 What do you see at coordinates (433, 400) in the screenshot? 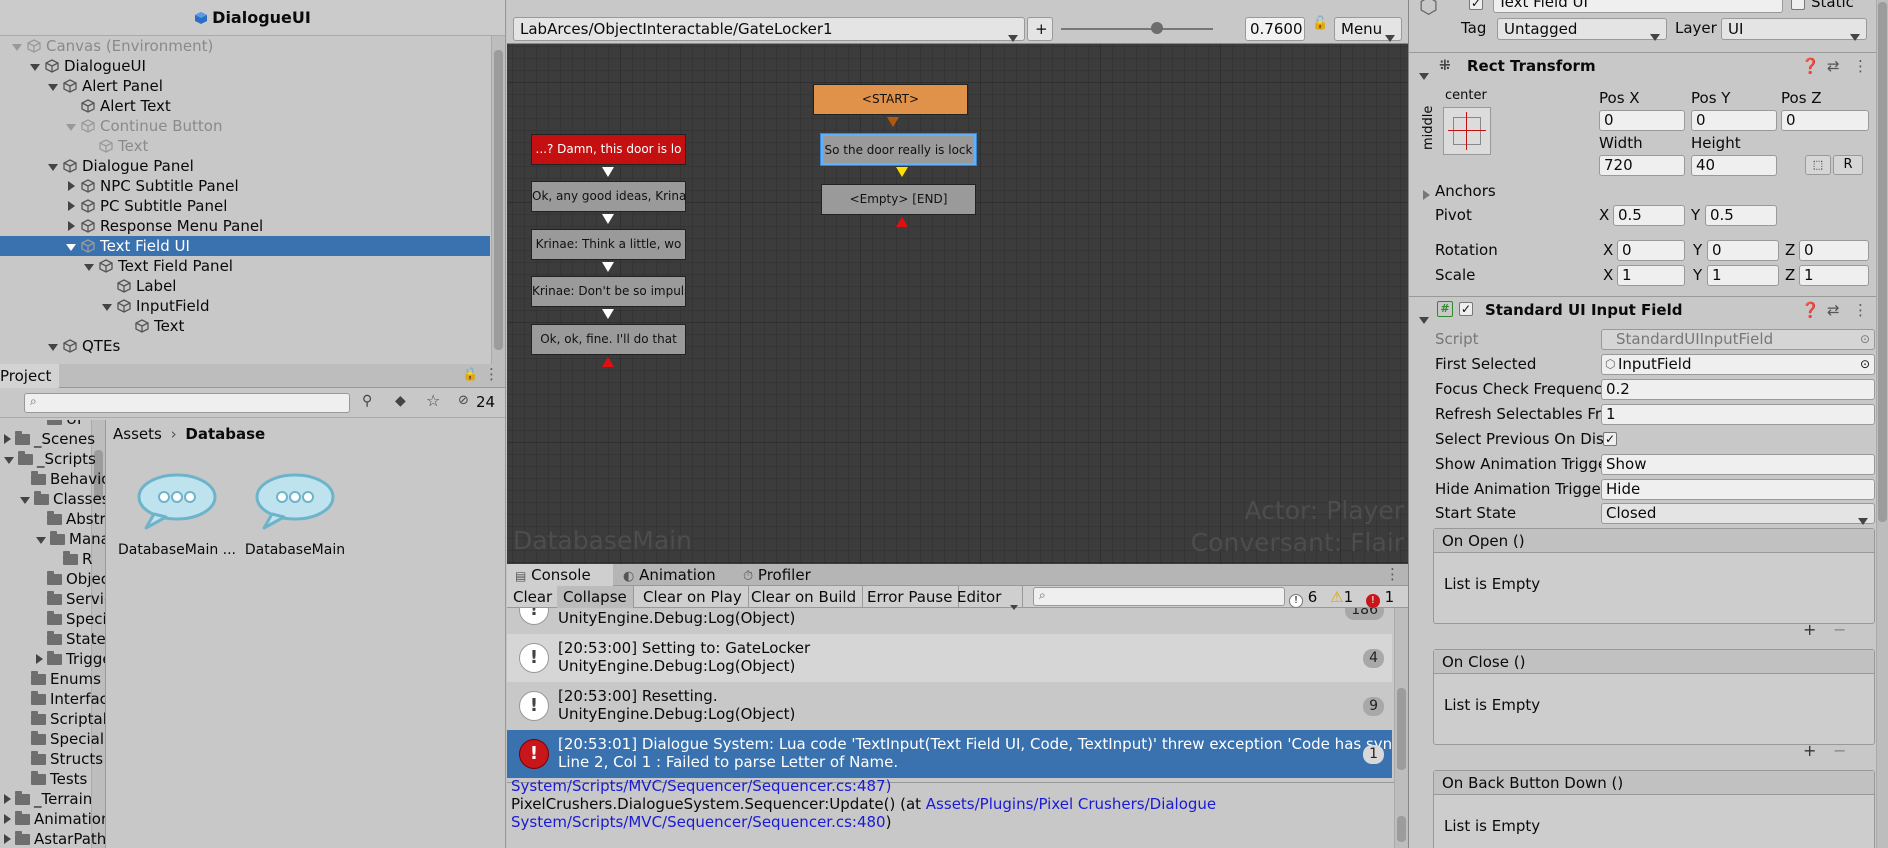
I see `favorites-star-icon: ☆` at bounding box center [433, 400].